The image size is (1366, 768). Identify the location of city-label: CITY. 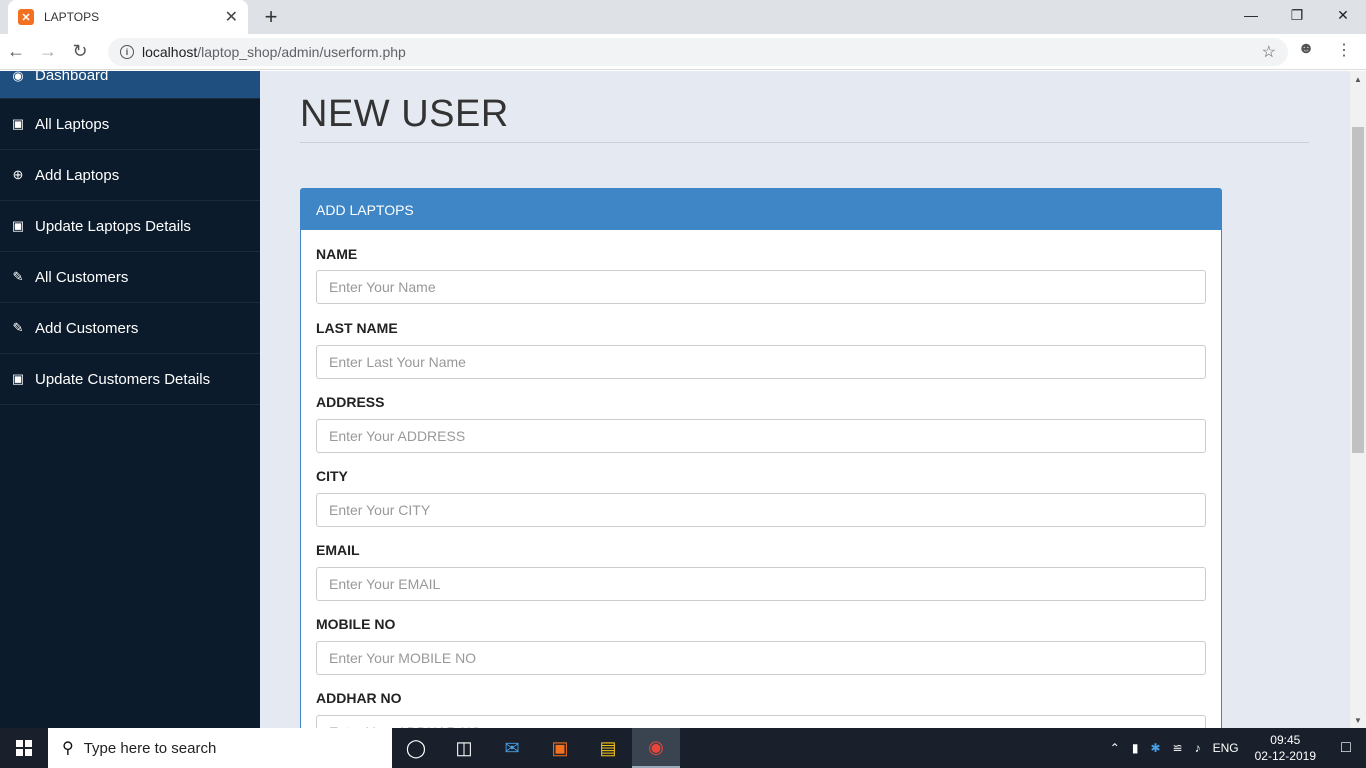
(332, 476).